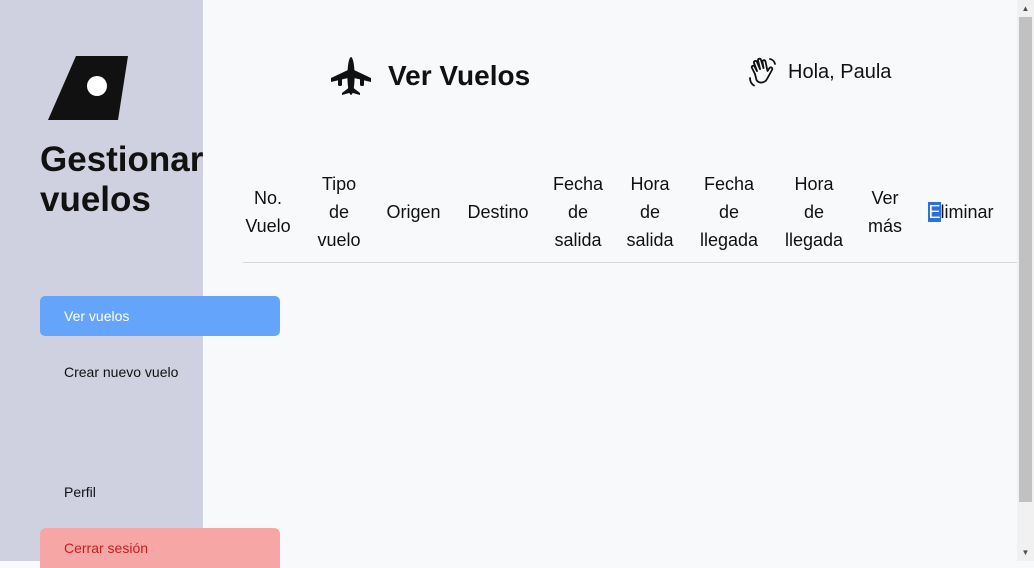 This screenshot has height=568, width=1034. I want to click on nav-crear-nuevo-vuelo: Crear nuevo vuelo, so click(160, 372).